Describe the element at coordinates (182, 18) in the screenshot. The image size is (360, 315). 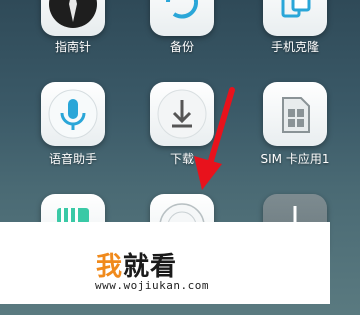
I see `backup-icon` at that location.